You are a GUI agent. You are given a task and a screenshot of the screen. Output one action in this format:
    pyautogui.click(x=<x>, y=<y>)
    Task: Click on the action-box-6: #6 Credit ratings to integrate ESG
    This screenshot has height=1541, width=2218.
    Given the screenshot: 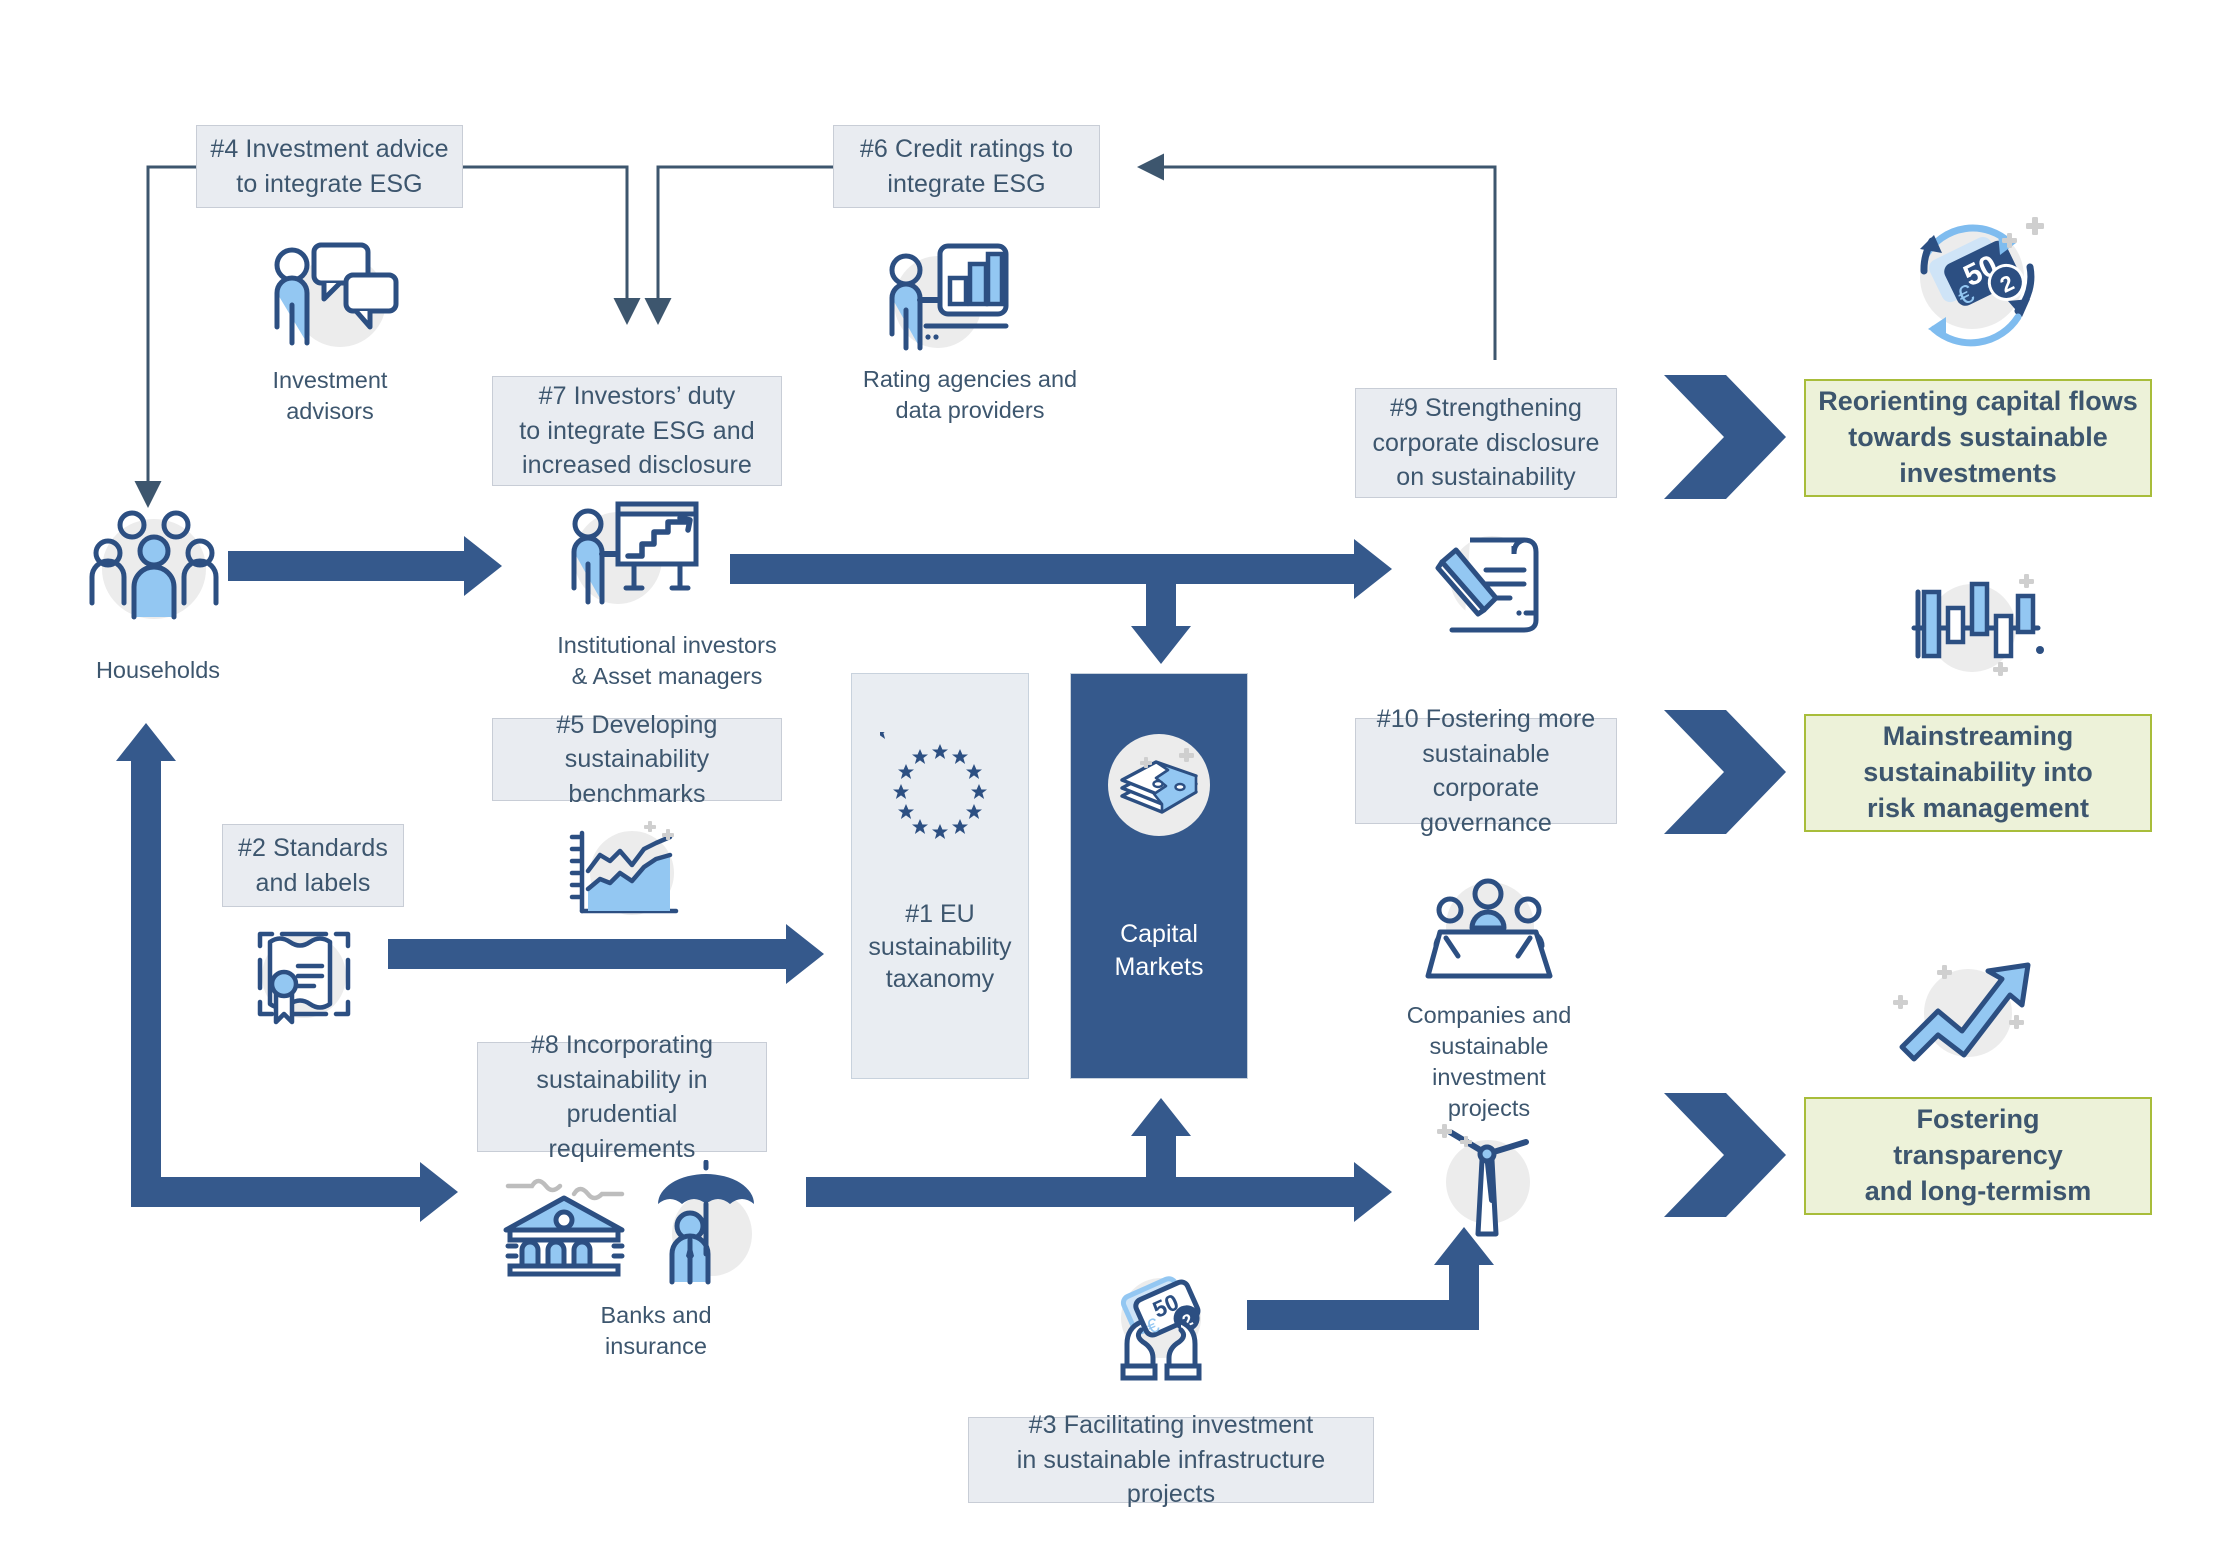 What is the action you would take?
    pyautogui.click(x=966, y=166)
    